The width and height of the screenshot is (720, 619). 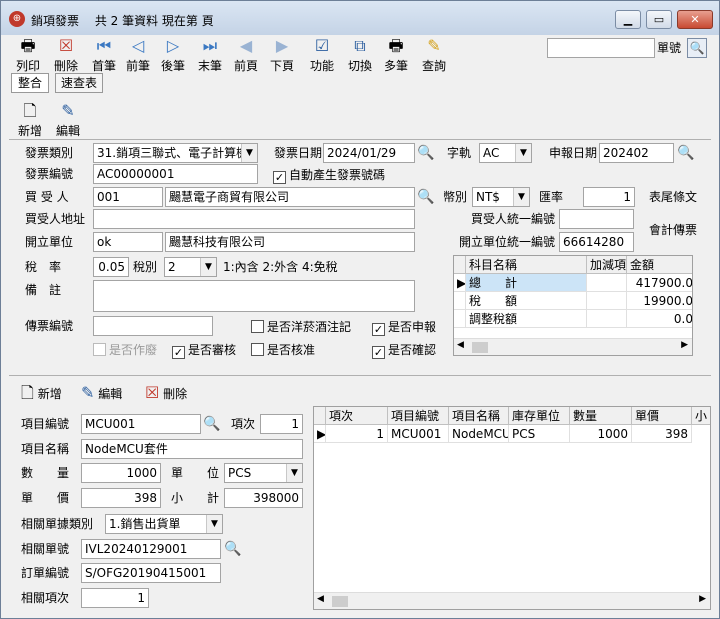 What do you see at coordinates (45, 449) in the screenshot?
I see `item-name-label: 項目名稱` at bounding box center [45, 449].